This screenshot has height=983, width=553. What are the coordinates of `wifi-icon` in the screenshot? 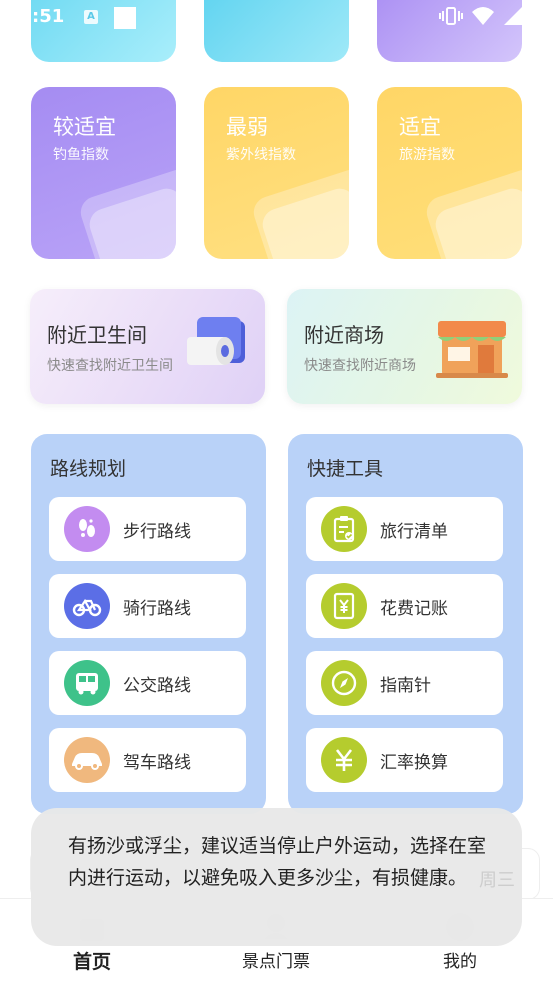 It's located at (483, 16).